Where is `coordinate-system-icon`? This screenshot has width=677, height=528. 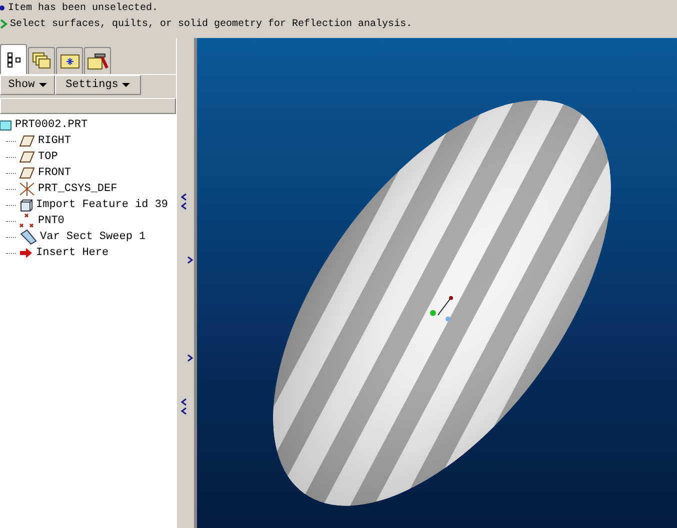 coordinate-system-icon is located at coordinates (27, 189).